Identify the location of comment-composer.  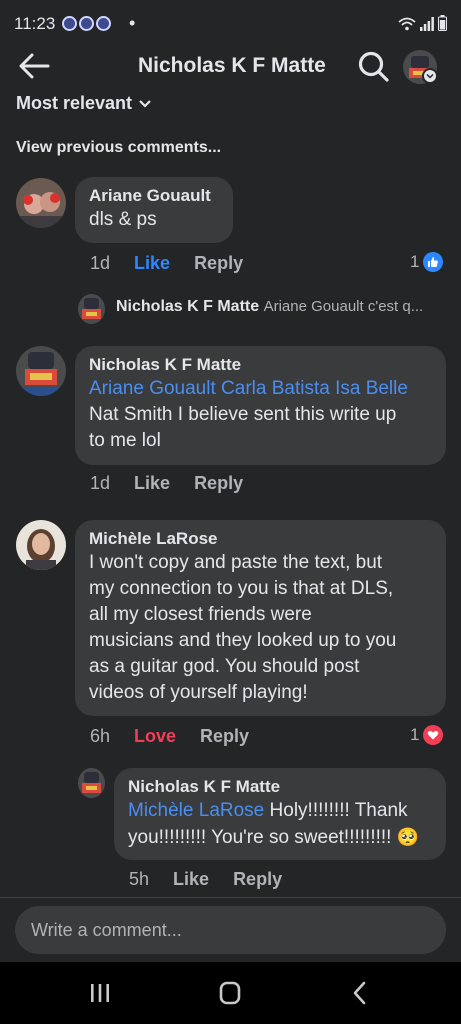
(230, 930).